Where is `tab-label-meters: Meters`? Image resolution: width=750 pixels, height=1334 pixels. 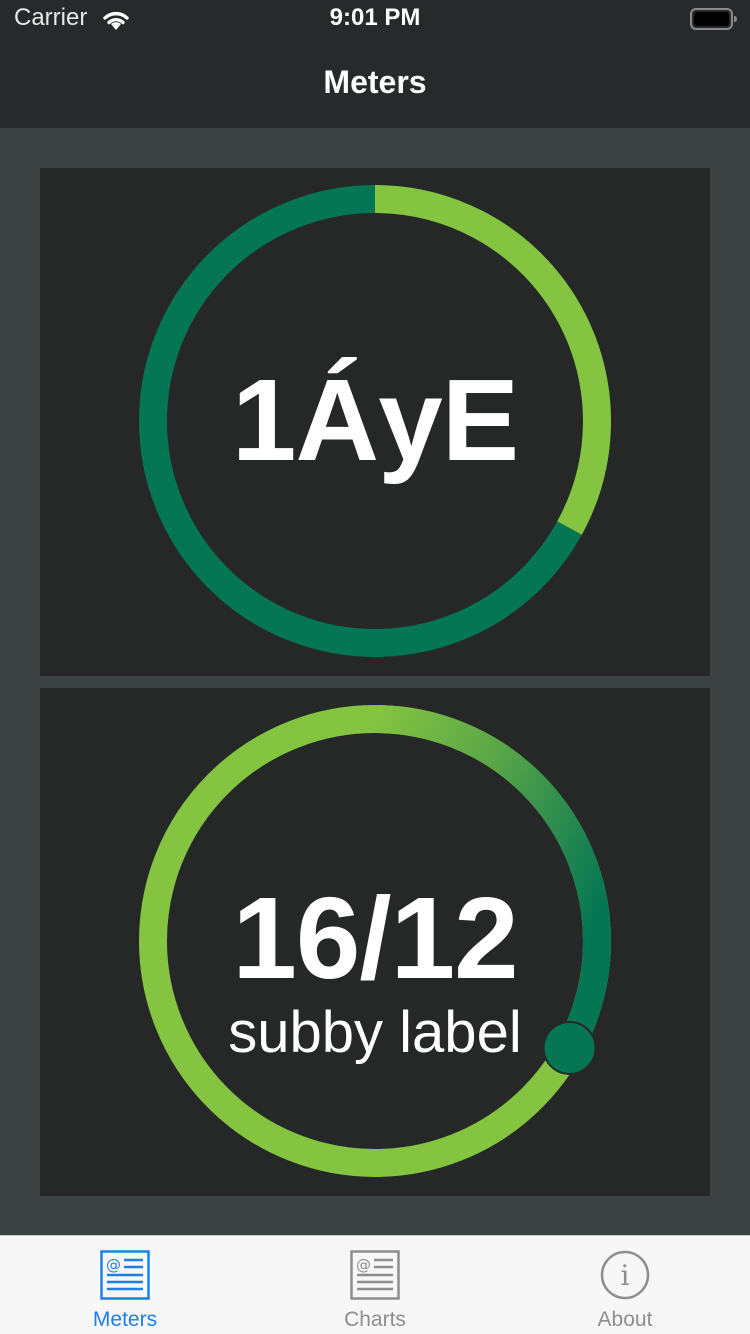 tab-label-meters: Meters is located at coordinates (125, 1319).